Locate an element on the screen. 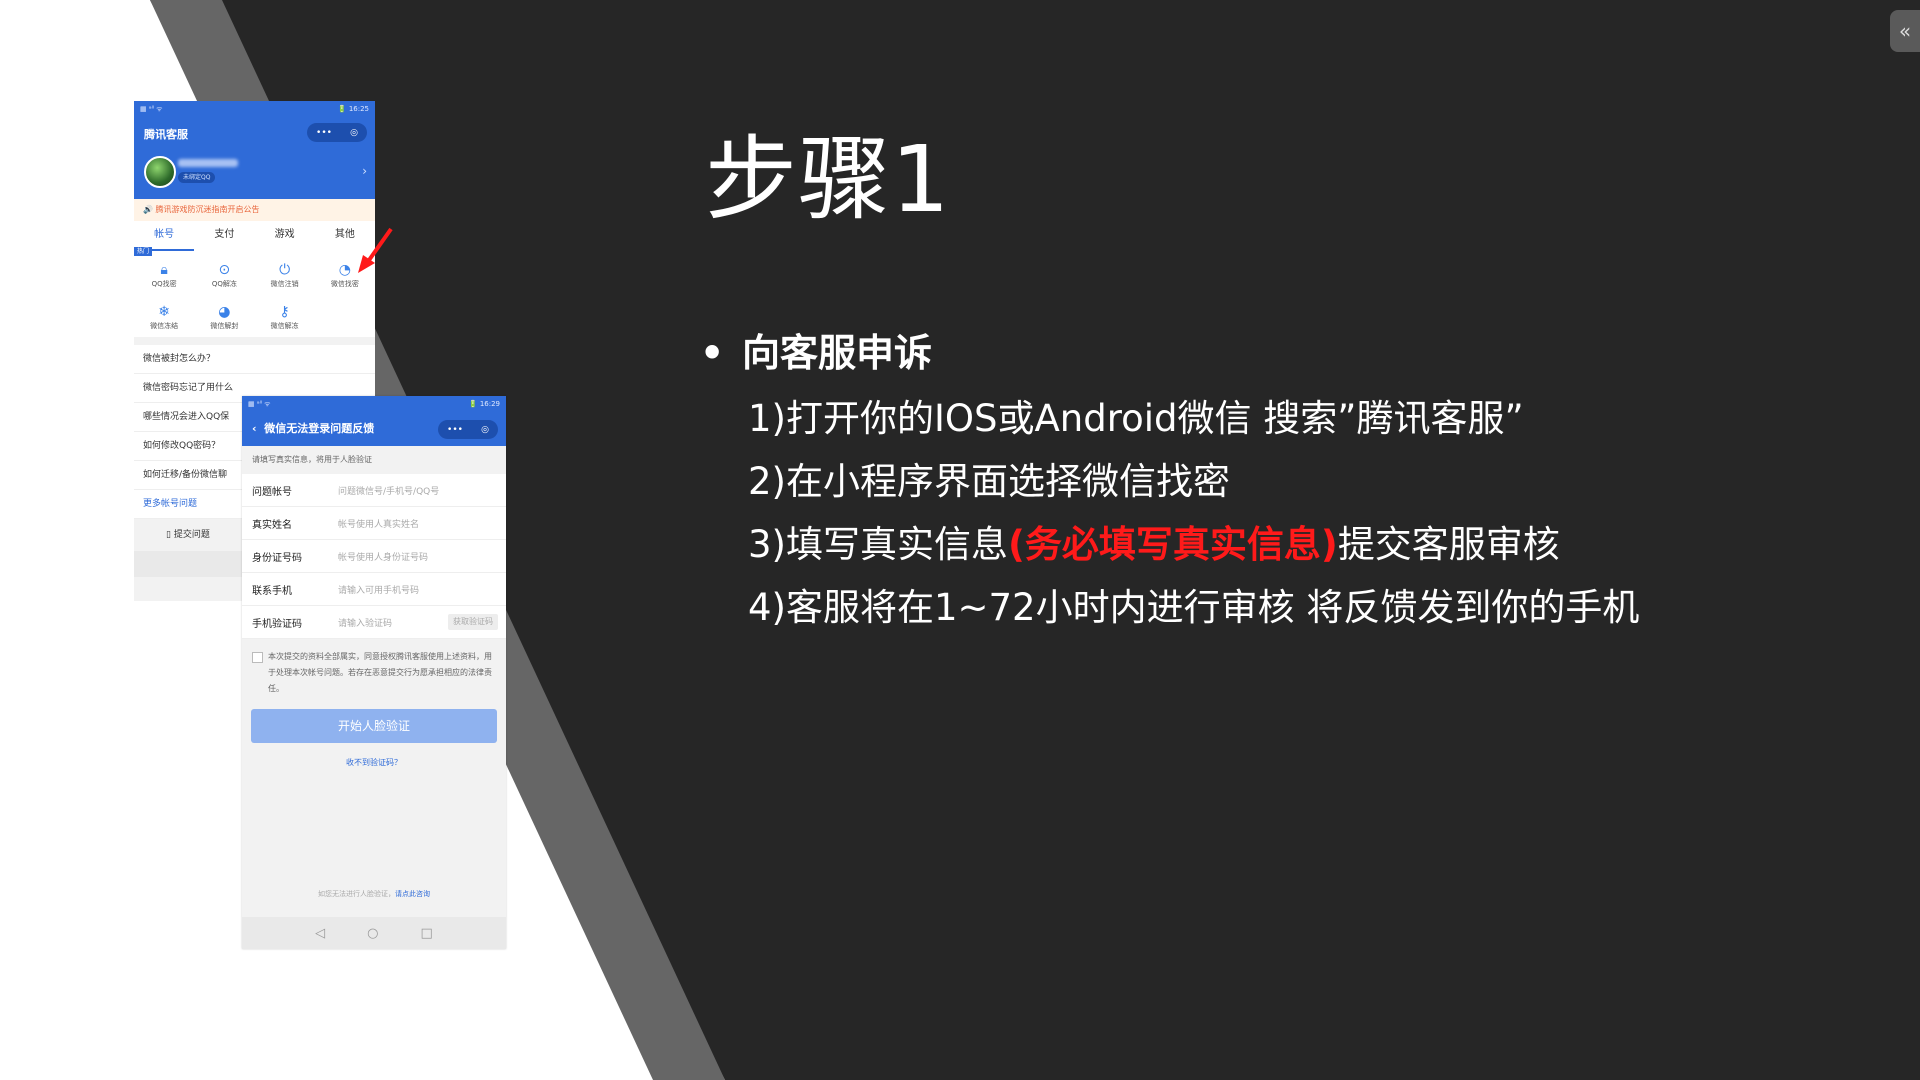  status-bar: ▦ ᵃˡˡ ᯤ 🔋 16:29 is located at coordinates (374, 404).